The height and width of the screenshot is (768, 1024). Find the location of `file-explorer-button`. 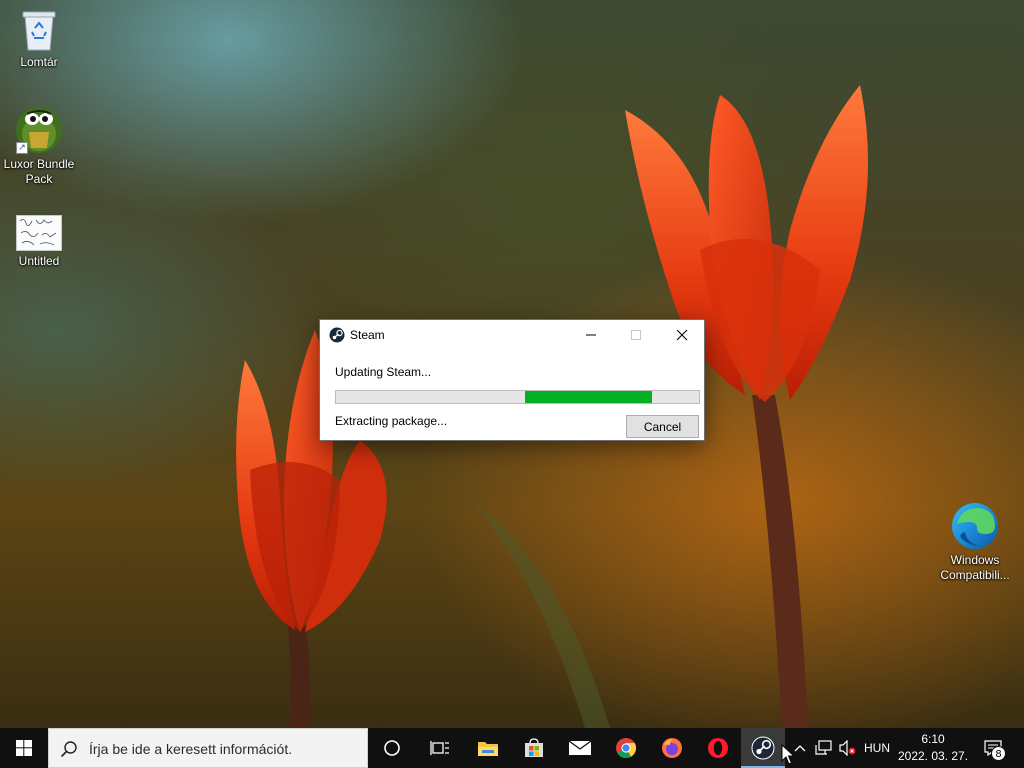

file-explorer-button is located at coordinates (488, 748).